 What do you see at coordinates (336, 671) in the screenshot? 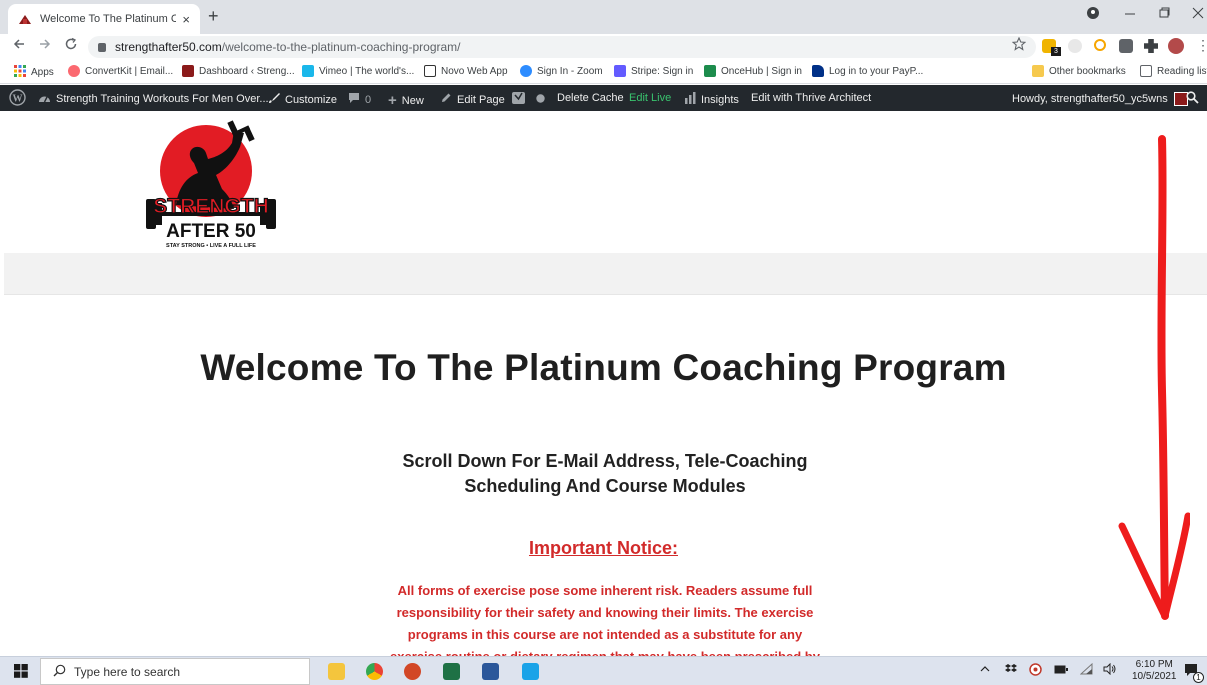
I see `file-explorer-icon` at bounding box center [336, 671].